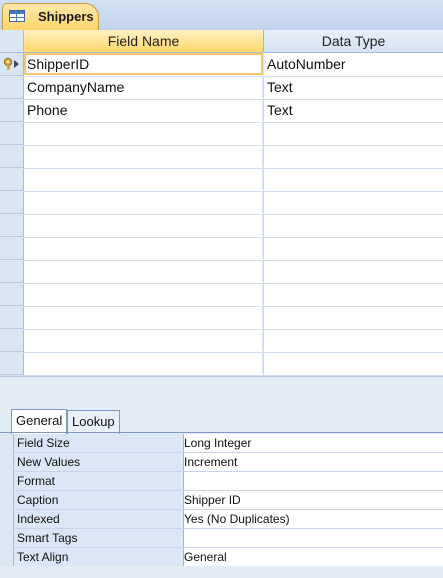  What do you see at coordinates (99, 443) in the screenshot?
I see `property-label: Field Size` at bounding box center [99, 443].